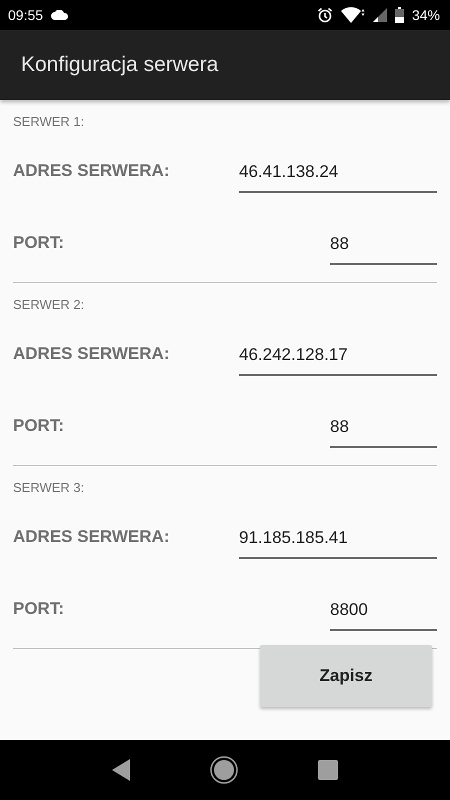  What do you see at coordinates (224, 770) in the screenshot?
I see `home-icon` at bounding box center [224, 770].